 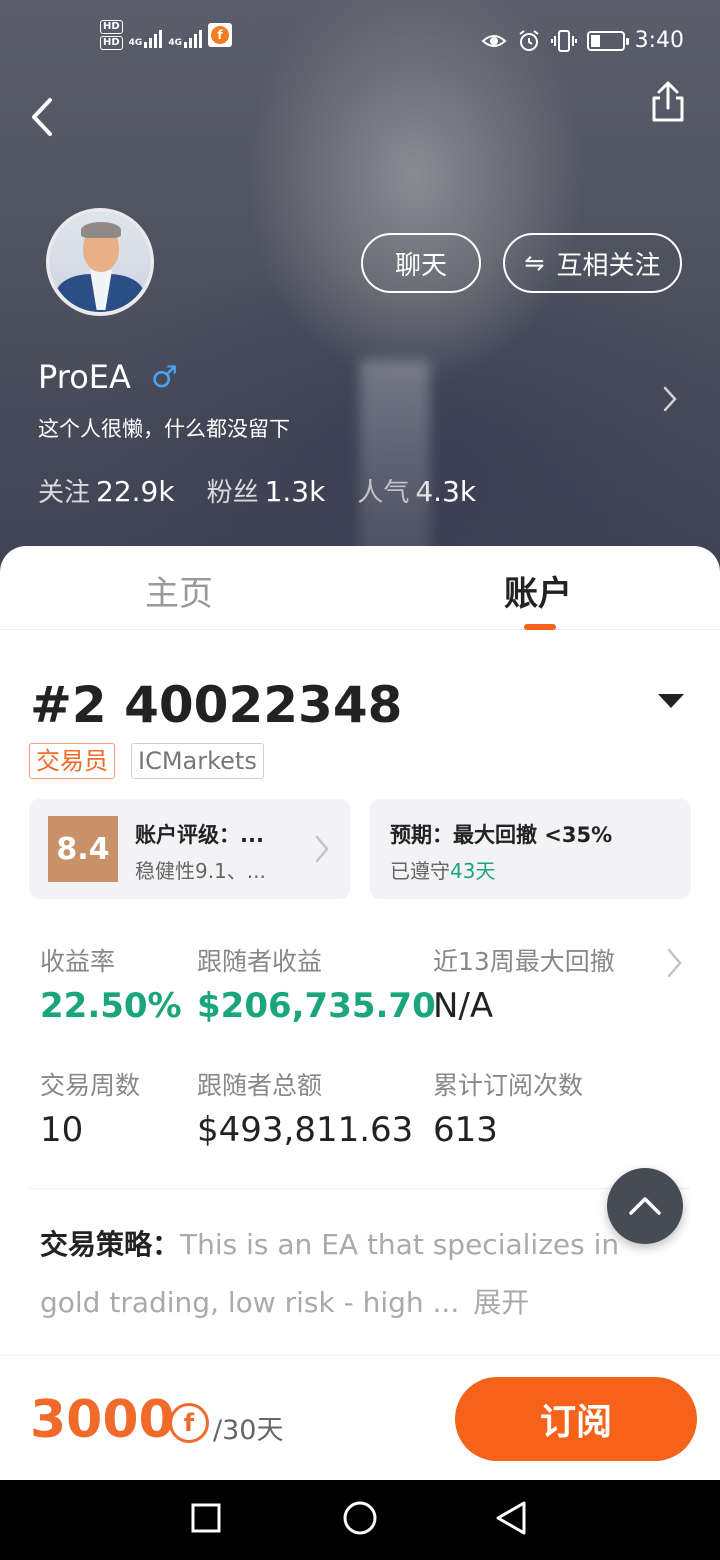 I want to click on metric-value: 22.50%, so click(x=111, y=1006).